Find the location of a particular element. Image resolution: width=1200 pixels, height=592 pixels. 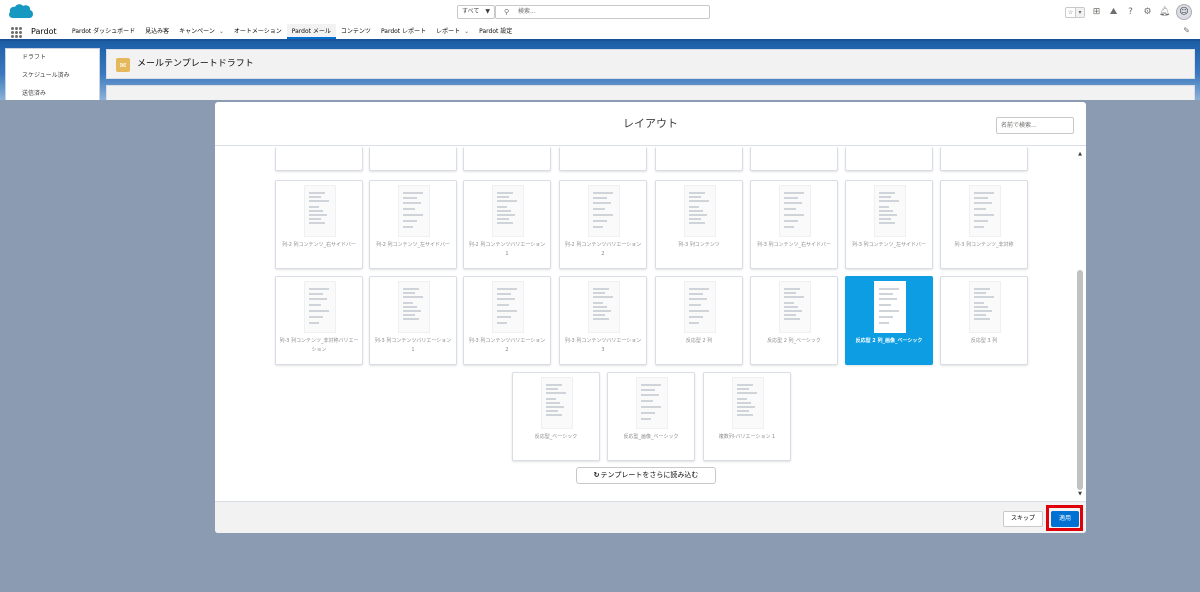

gallery-scrollbar: ▲ ▼ is located at coordinates (1080, 324).